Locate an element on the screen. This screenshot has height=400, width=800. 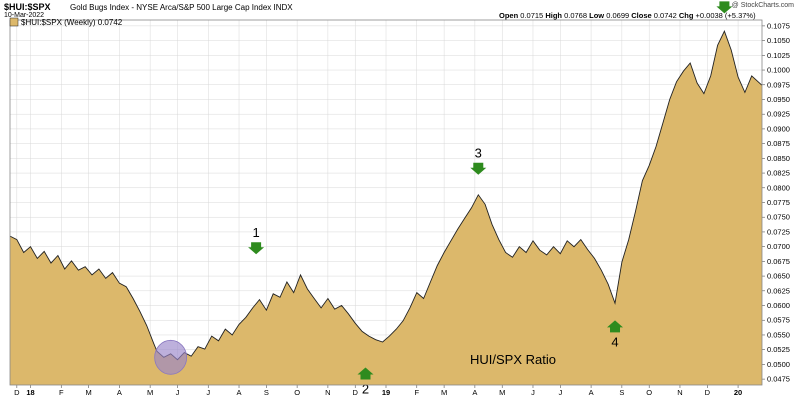
y-tick-label: 0.0825 is located at coordinates (778, 173).